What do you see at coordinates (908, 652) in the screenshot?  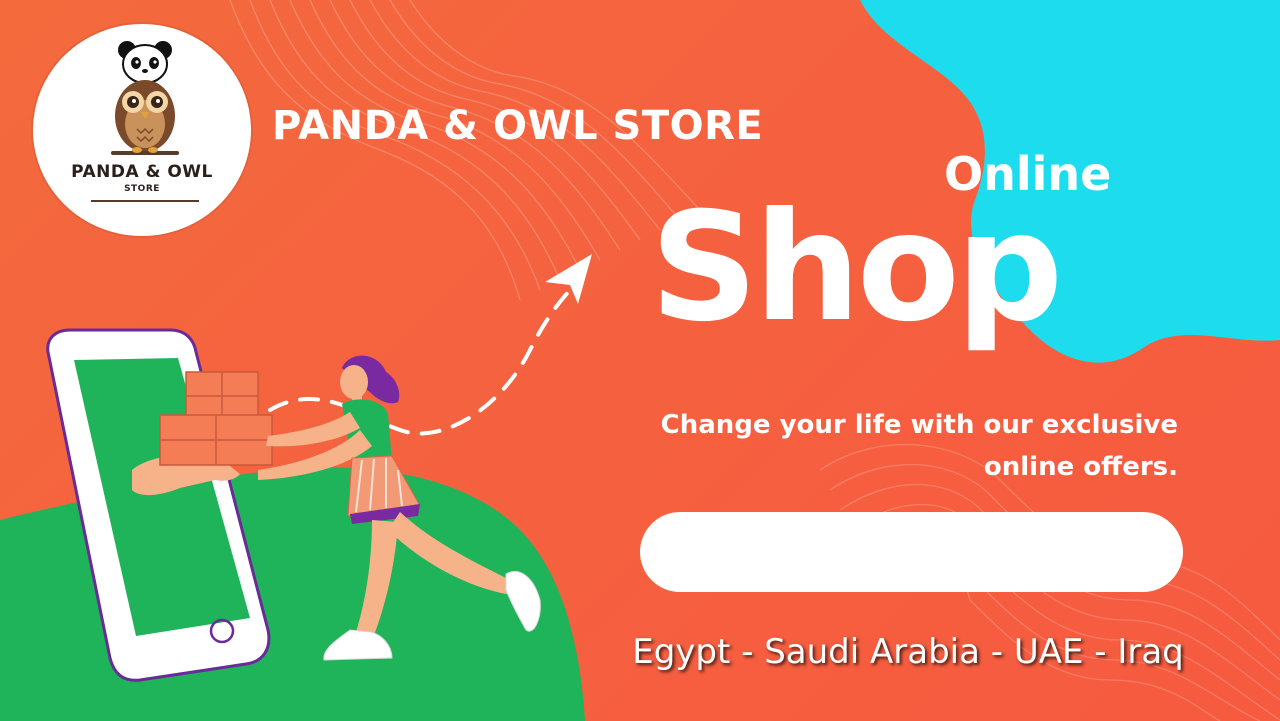 I see `countries-list: Egypt - Saudi Arabia - UAE - Iraq` at bounding box center [908, 652].